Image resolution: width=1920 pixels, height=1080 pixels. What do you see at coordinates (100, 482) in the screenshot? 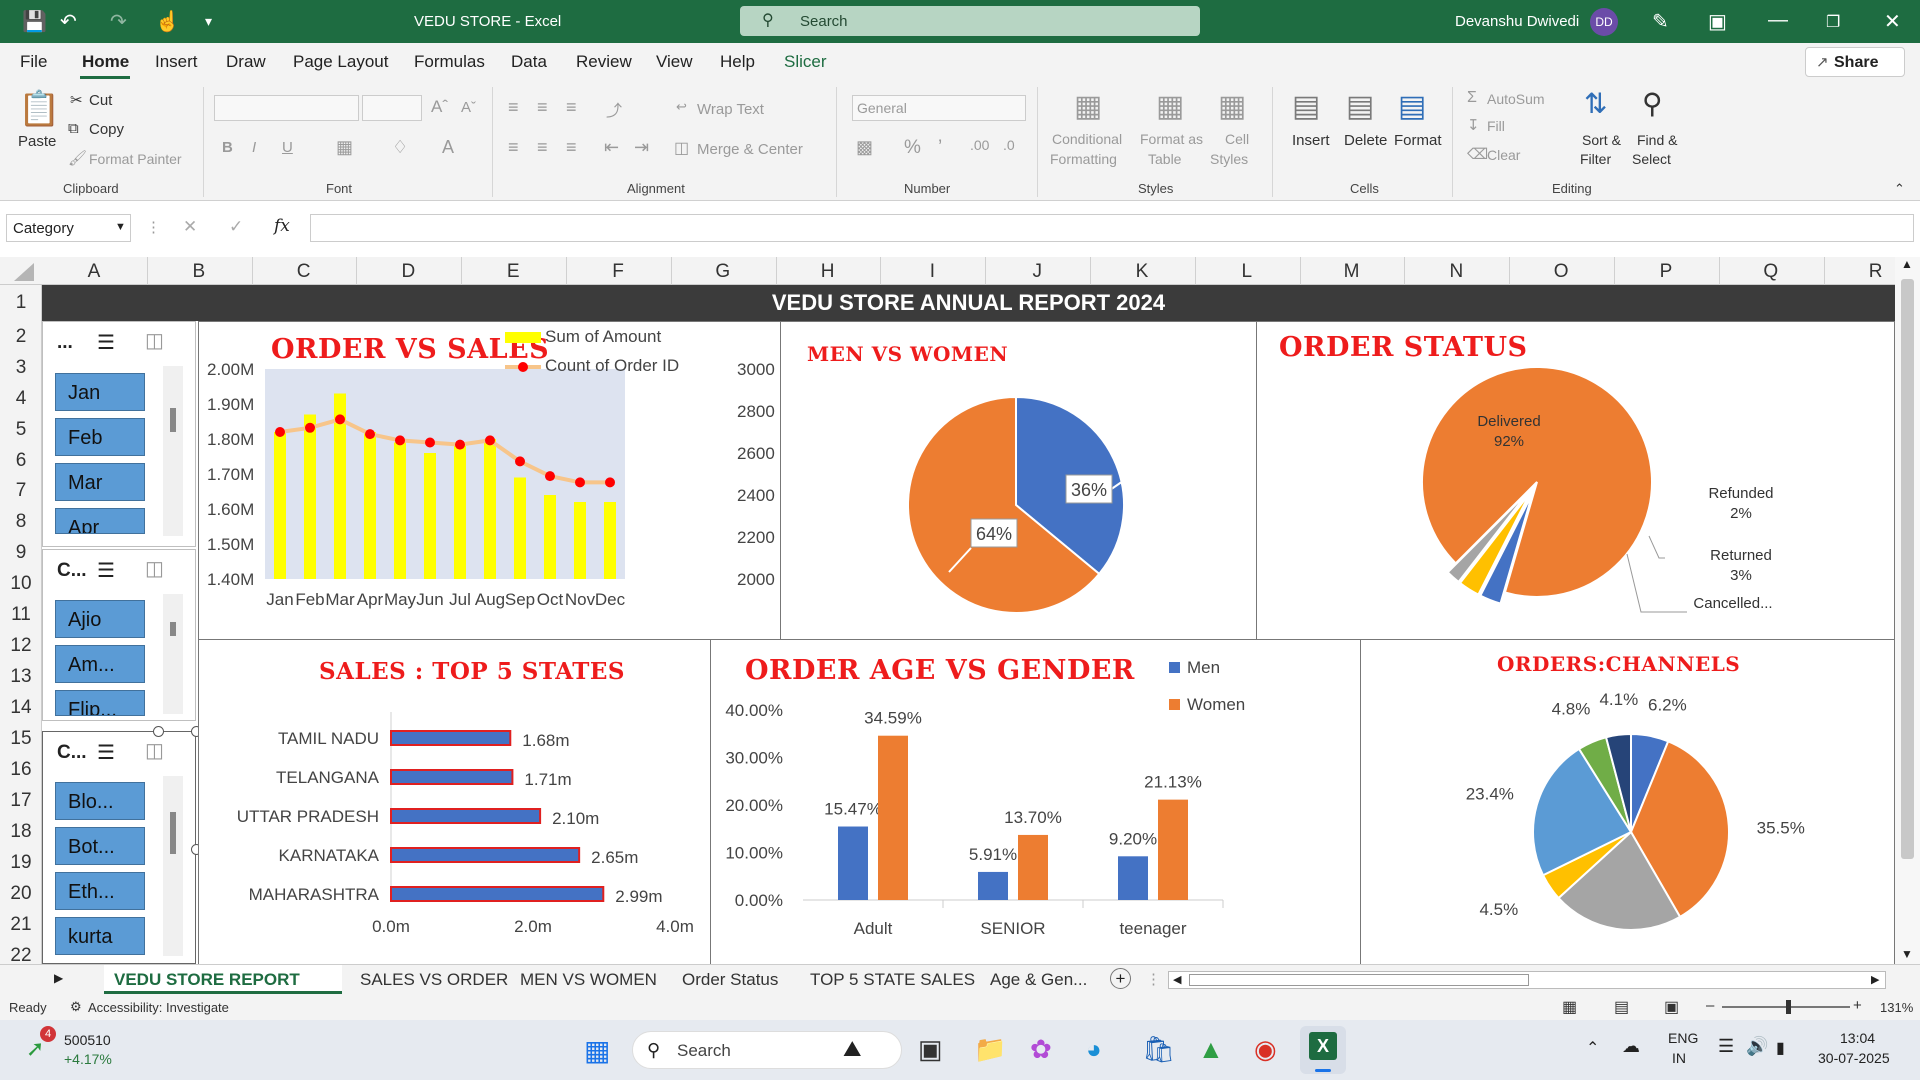
I see `slicer-item-mar: Mar` at bounding box center [100, 482].